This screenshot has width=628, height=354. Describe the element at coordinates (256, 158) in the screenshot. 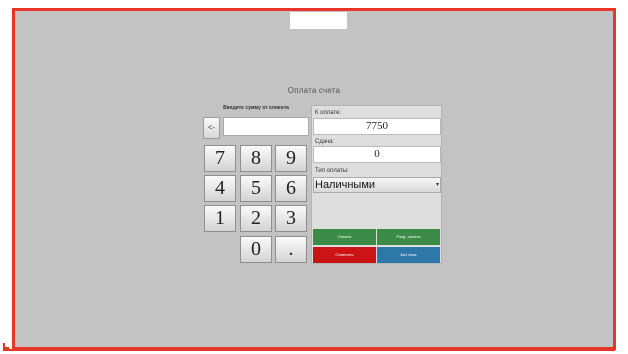

I see `key-8: 8` at that location.